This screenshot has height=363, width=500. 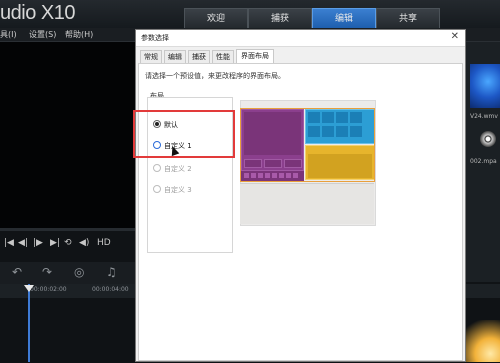 What do you see at coordinates (104, 243) in the screenshot?
I see `hd-label: HD` at bounding box center [104, 243].